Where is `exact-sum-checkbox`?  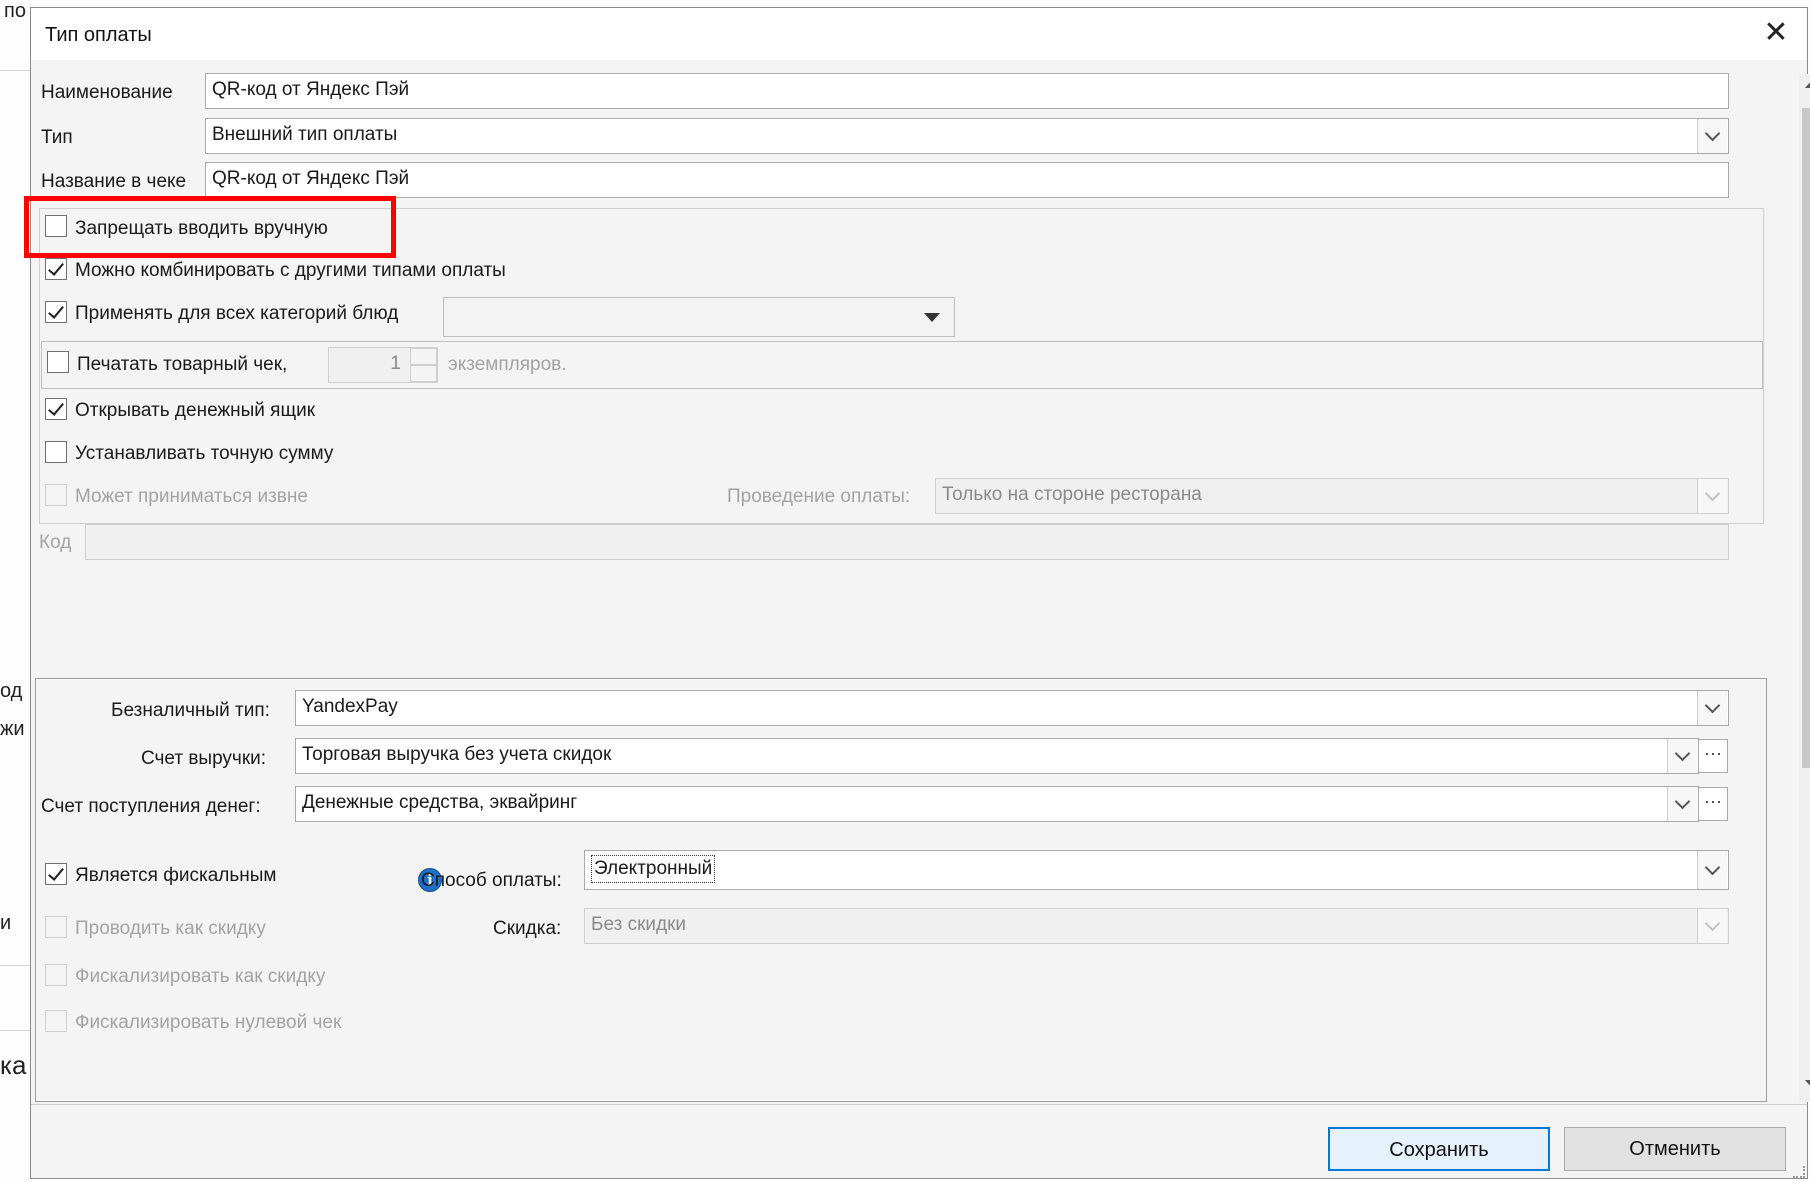
exact-sum-checkbox is located at coordinates (56, 452).